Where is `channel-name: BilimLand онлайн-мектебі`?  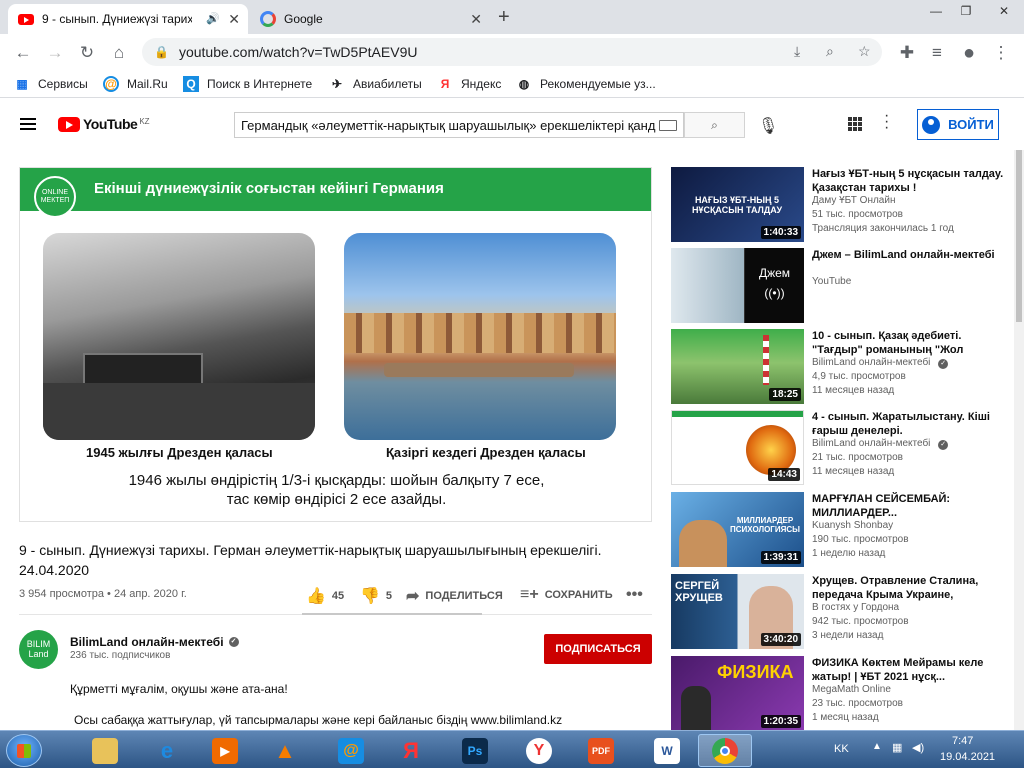
channel-name: BilimLand онлайн-мектебі is located at coordinates (871, 443).